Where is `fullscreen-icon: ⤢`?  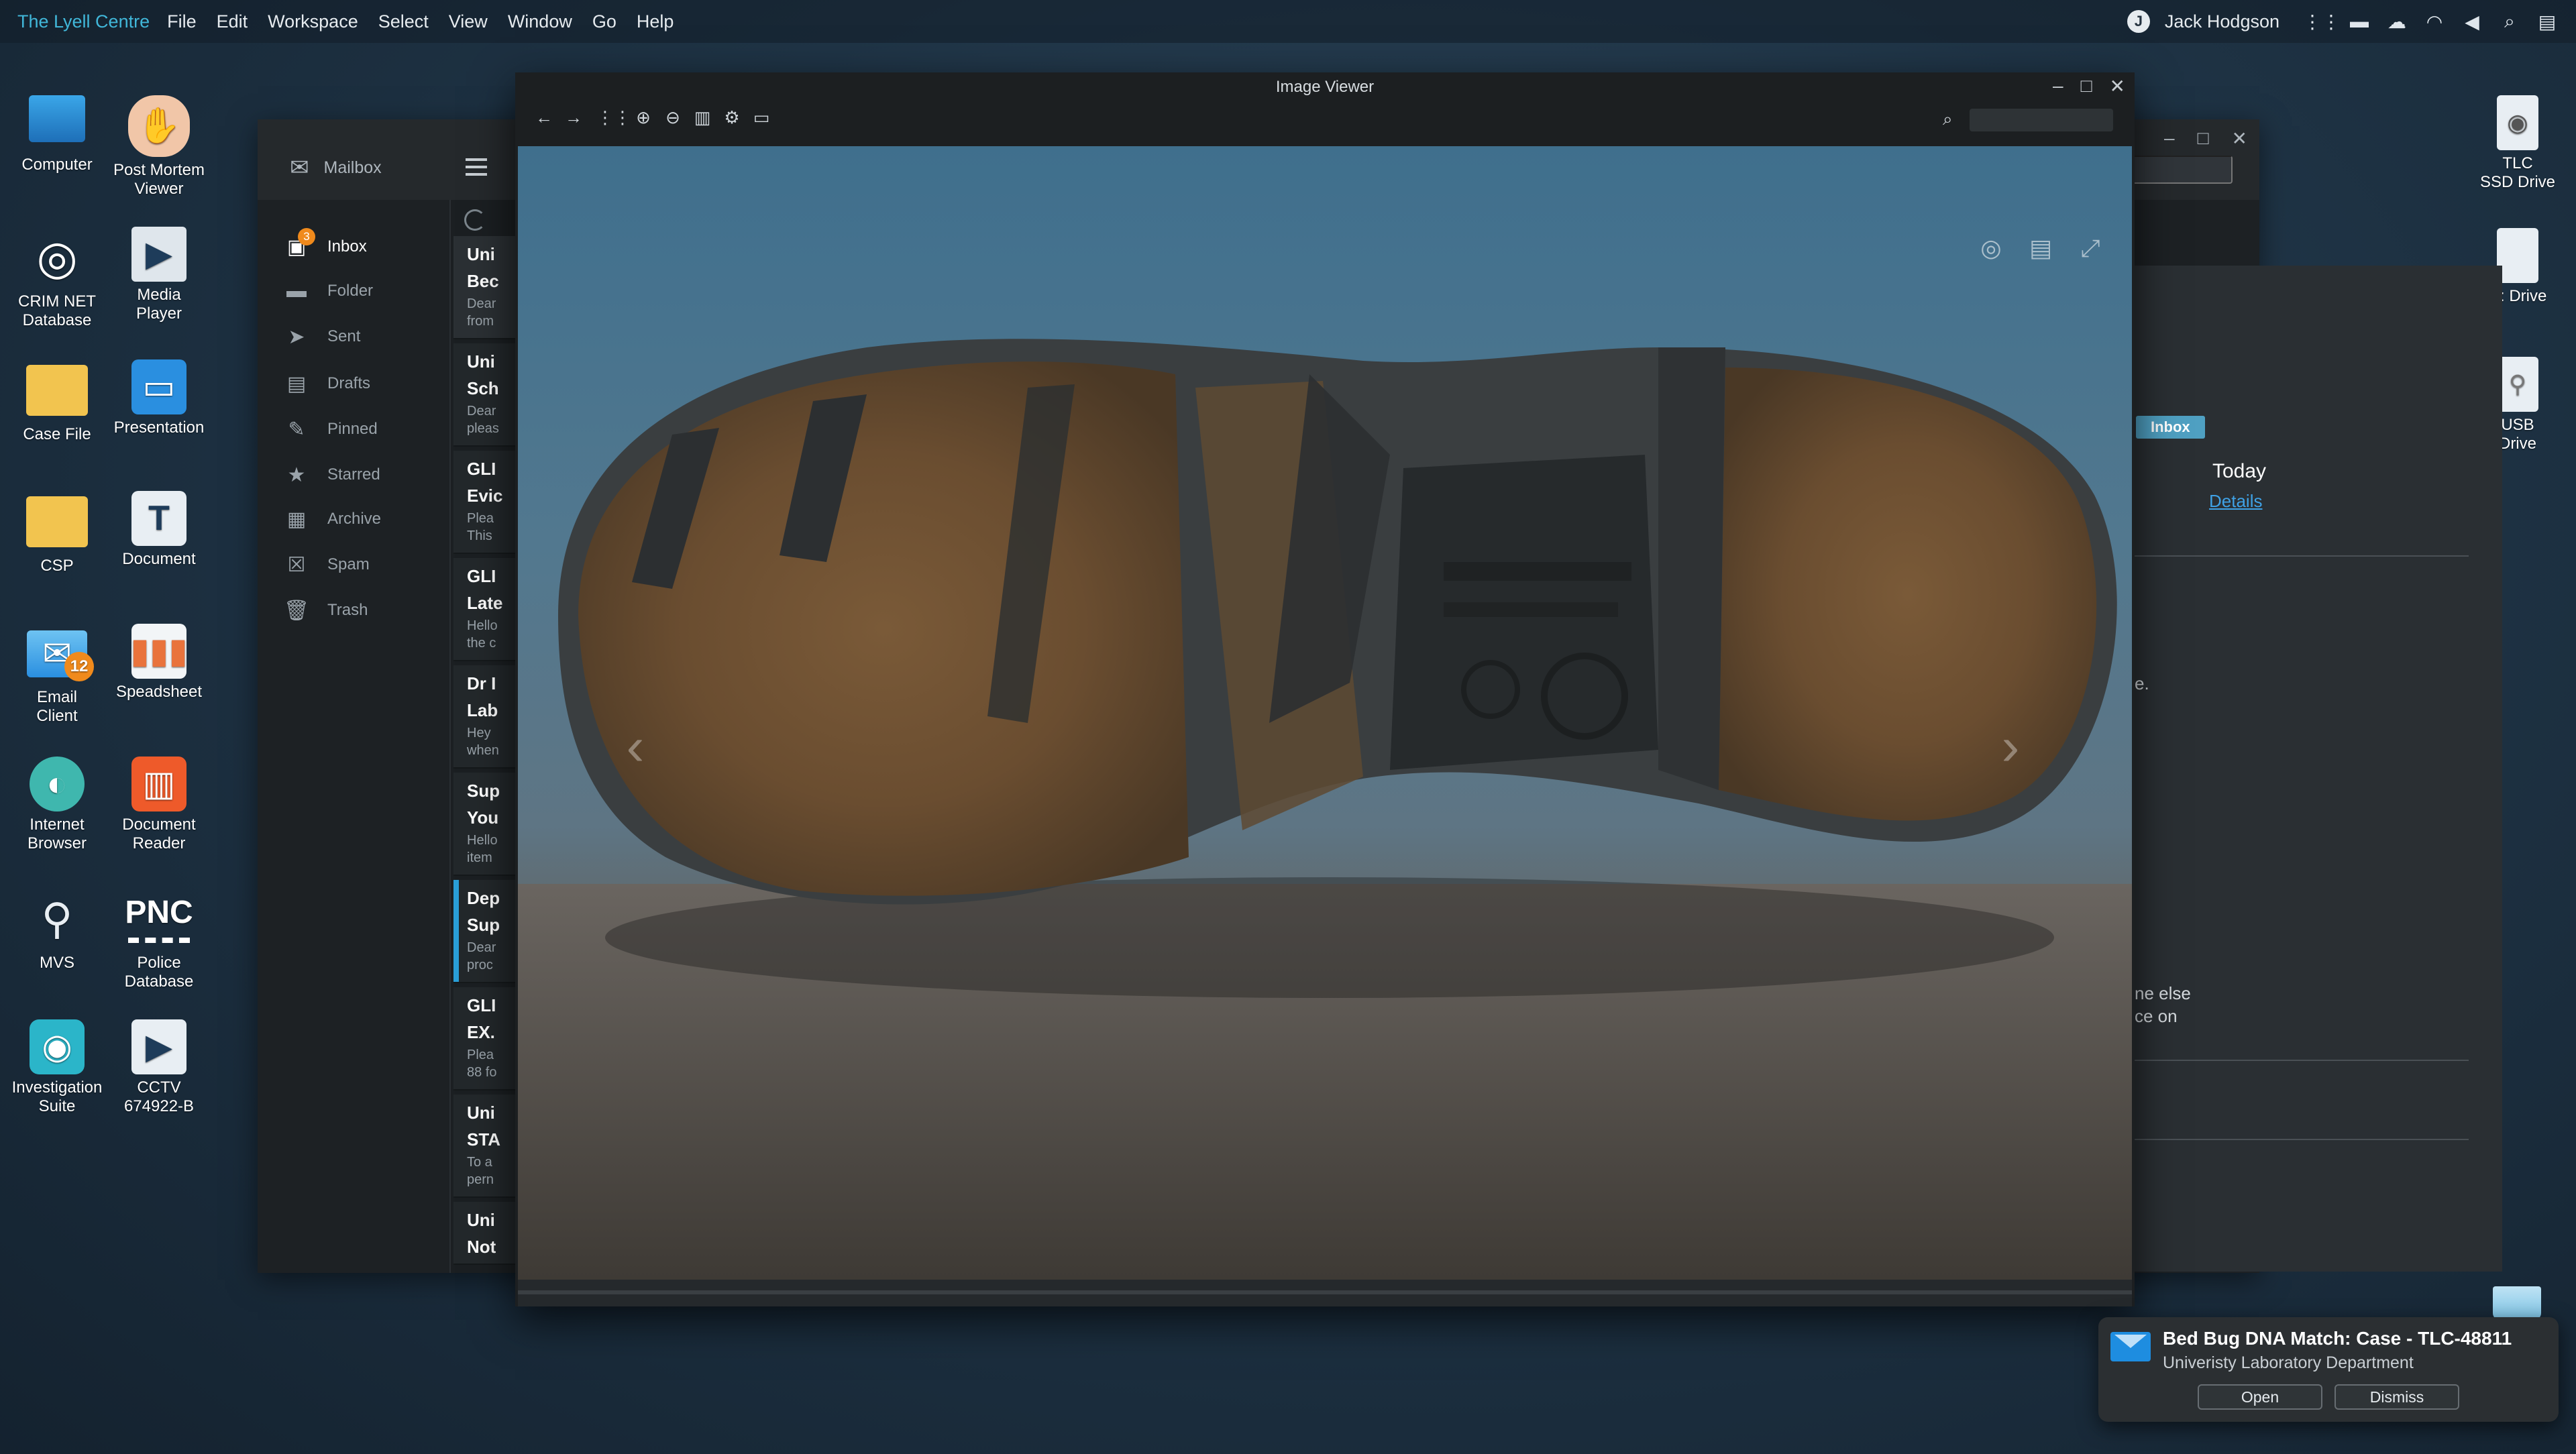 fullscreen-icon: ⤢ is located at coordinates (2090, 248).